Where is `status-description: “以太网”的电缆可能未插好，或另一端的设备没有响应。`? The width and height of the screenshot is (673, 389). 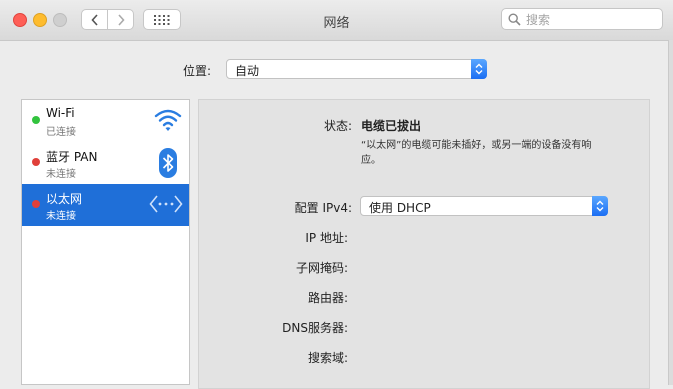 status-description: “以太网”的电缆可能未插好，或另一端的设备没有响应。 is located at coordinates (476, 153).